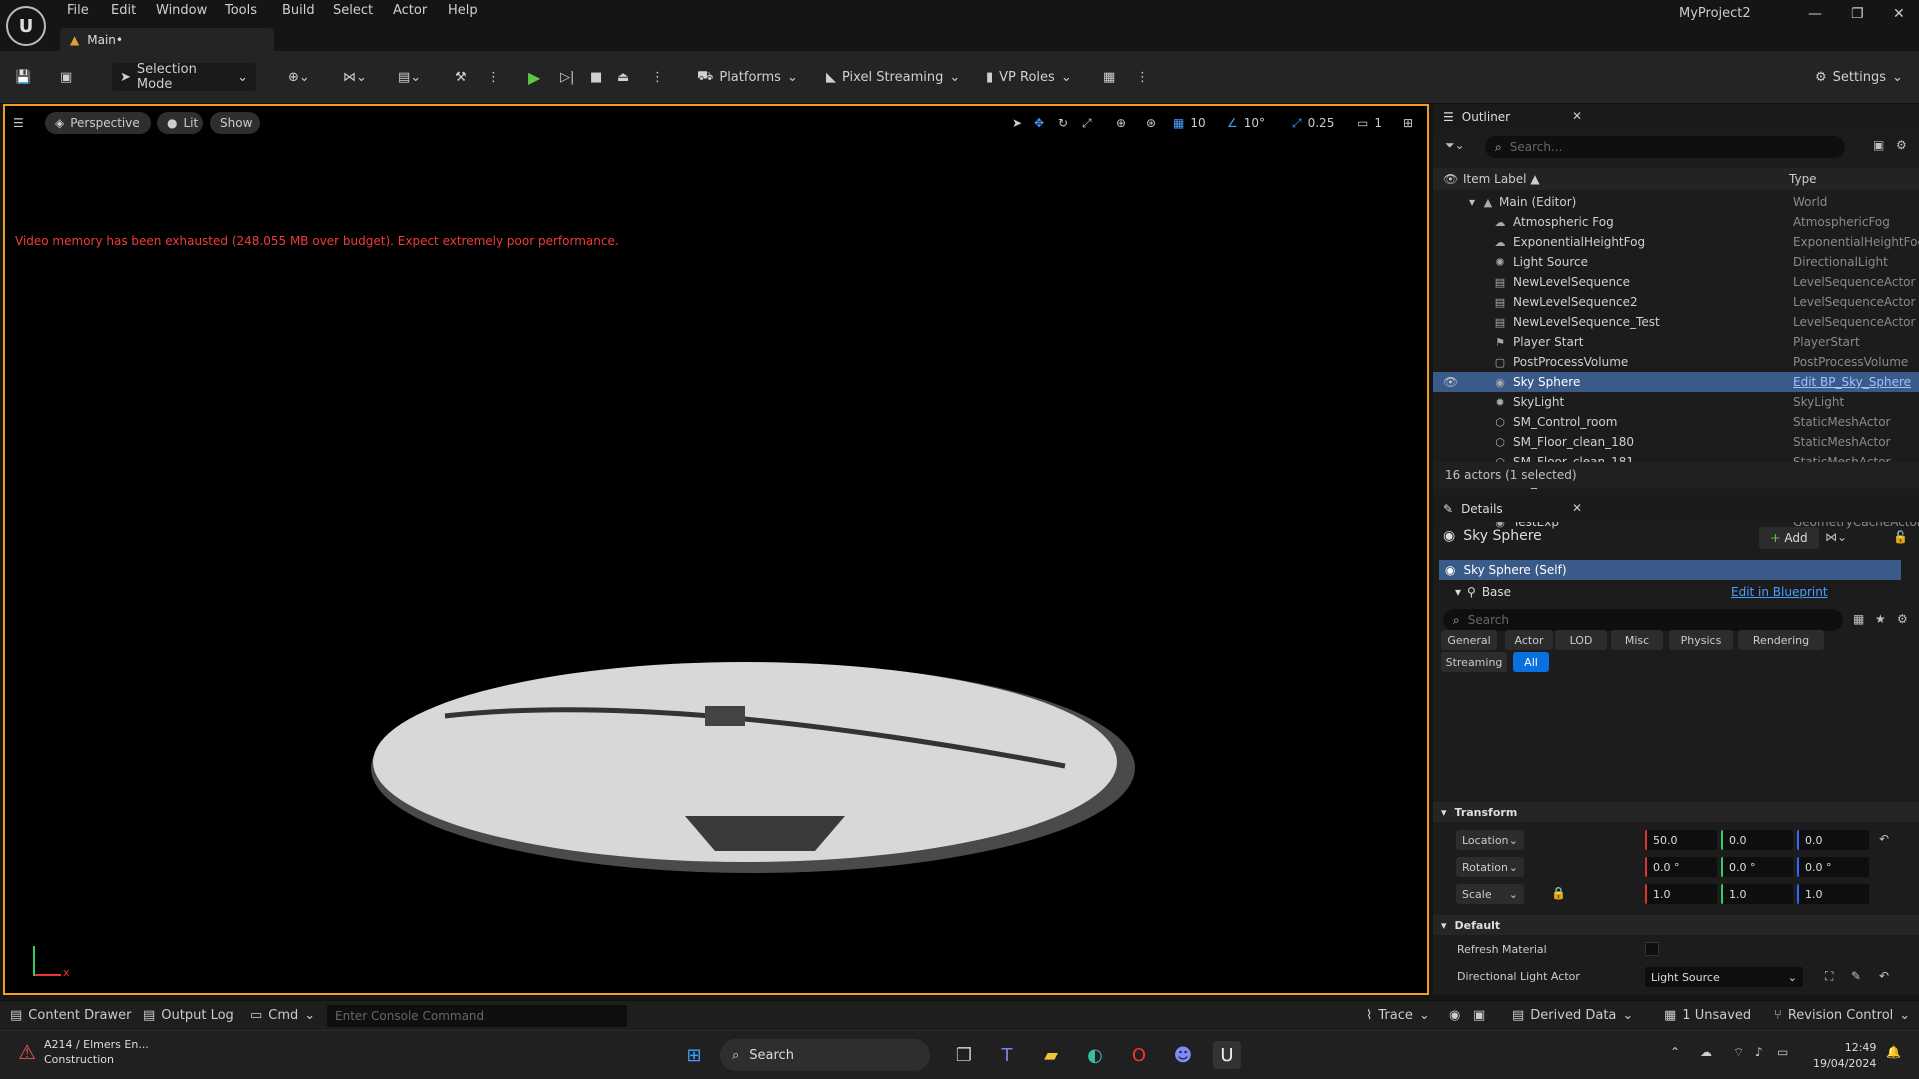 The width and height of the screenshot is (1919, 1079). What do you see at coordinates (26, 26) in the screenshot?
I see `unreal-logo-icon: U` at bounding box center [26, 26].